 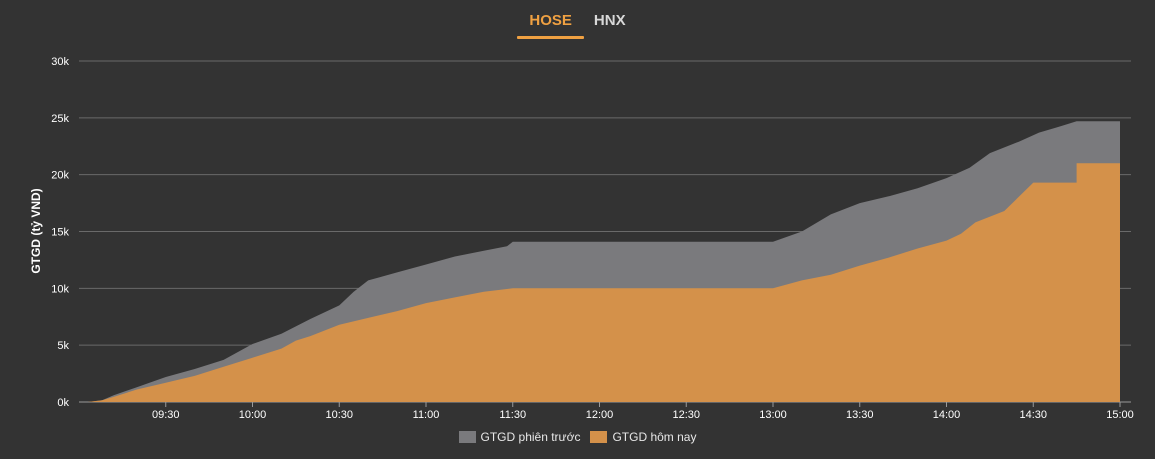 I want to click on x-tick-label: 12:00, so click(x=600, y=415).